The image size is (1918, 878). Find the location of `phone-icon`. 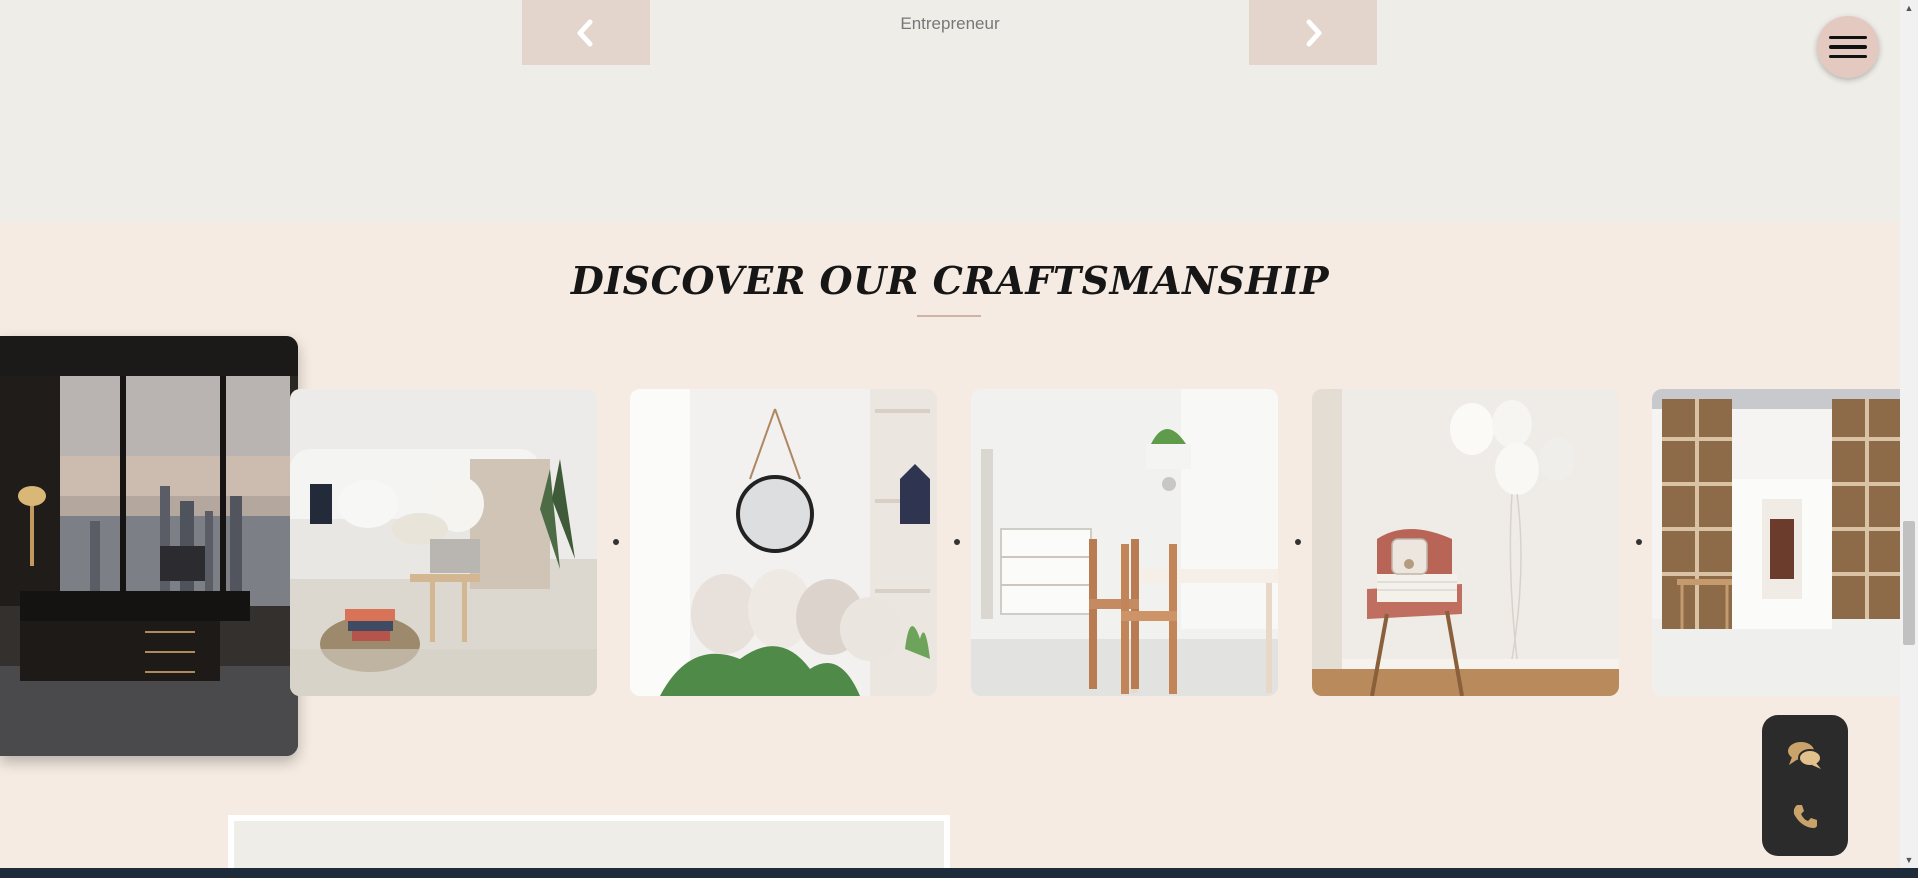

phone-icon is located at coordinates (1805, 816).